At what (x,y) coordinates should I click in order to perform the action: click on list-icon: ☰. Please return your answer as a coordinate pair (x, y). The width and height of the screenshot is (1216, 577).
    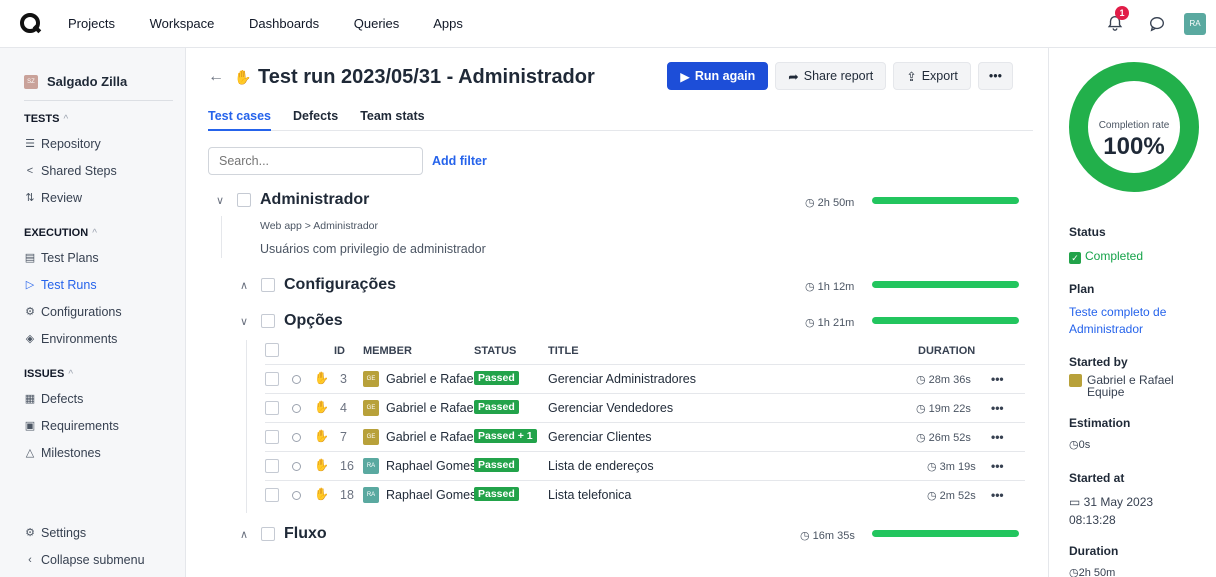
    Looking at the image, I should click on (30, 144).